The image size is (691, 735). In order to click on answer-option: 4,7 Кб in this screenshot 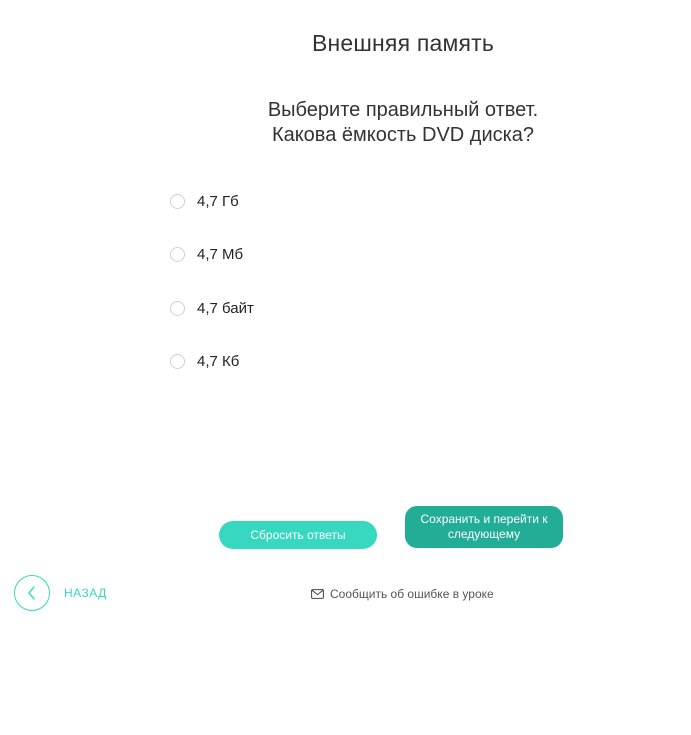, I will do `click(212, 362)`.